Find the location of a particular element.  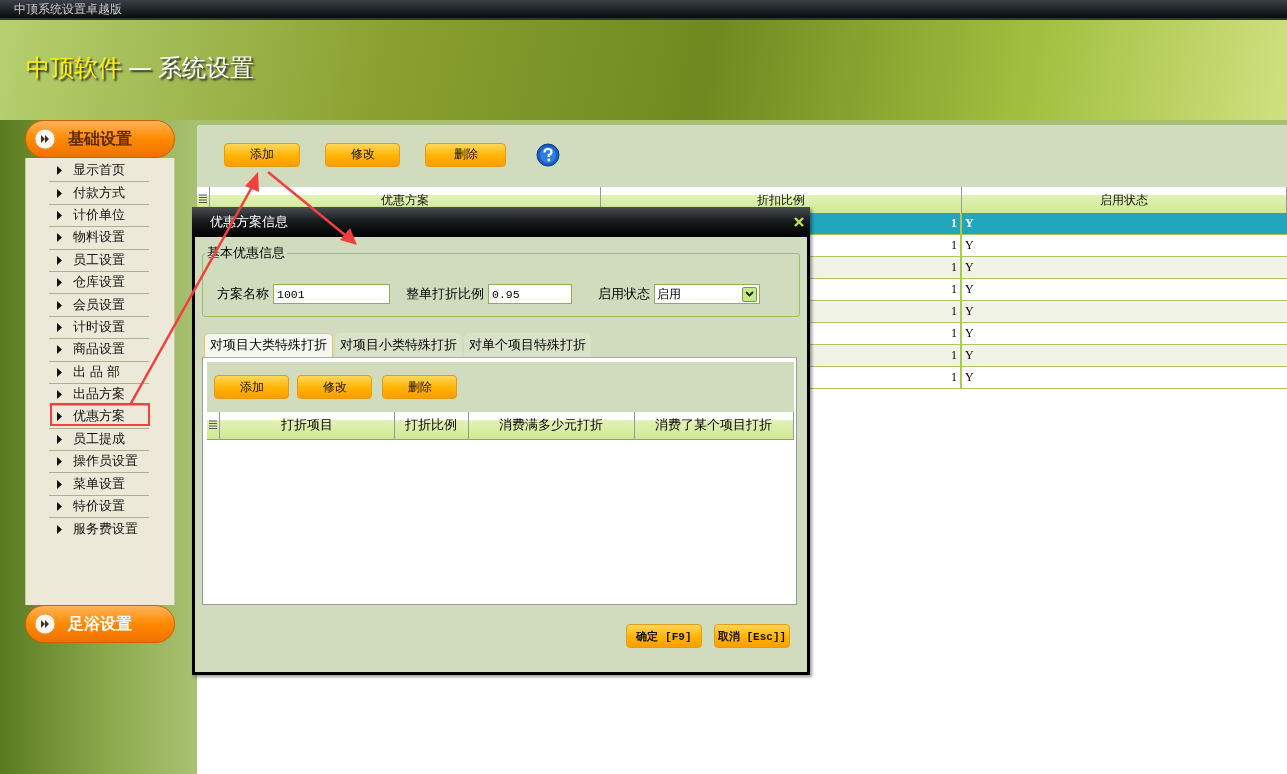

sidebar-item: 员工提成 is located at coordinates (99, 440).